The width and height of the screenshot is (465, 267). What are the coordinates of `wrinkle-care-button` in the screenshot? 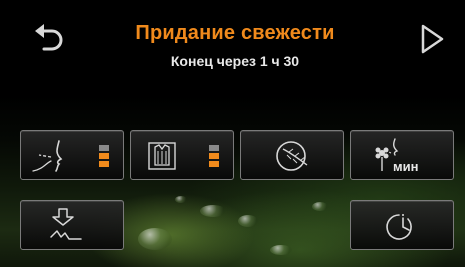 It's located at (72, 225).